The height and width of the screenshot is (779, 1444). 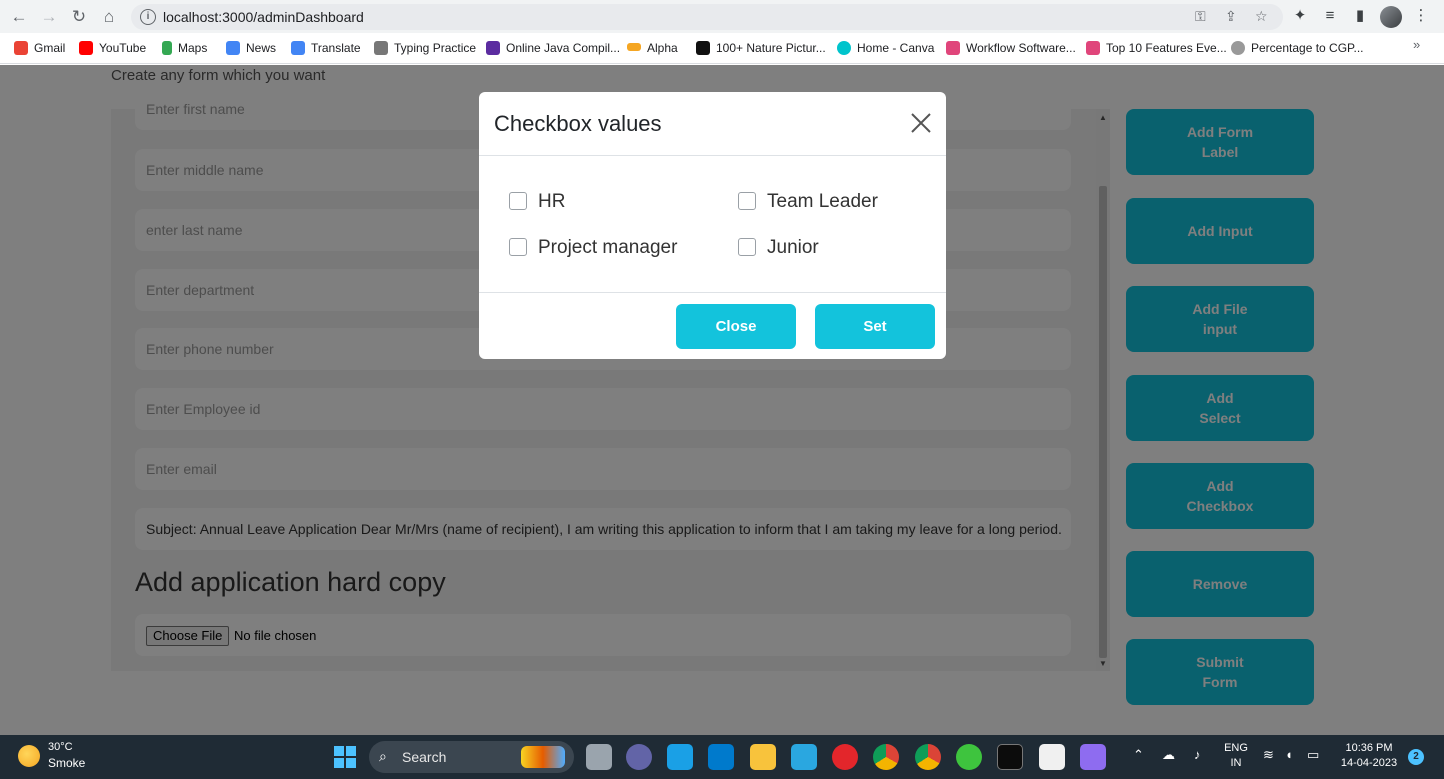 What do you see at coordinates (652, 49) in the screenshot?
I see `bookmark-alpha: Alpha` at bounding box center [652, 49].